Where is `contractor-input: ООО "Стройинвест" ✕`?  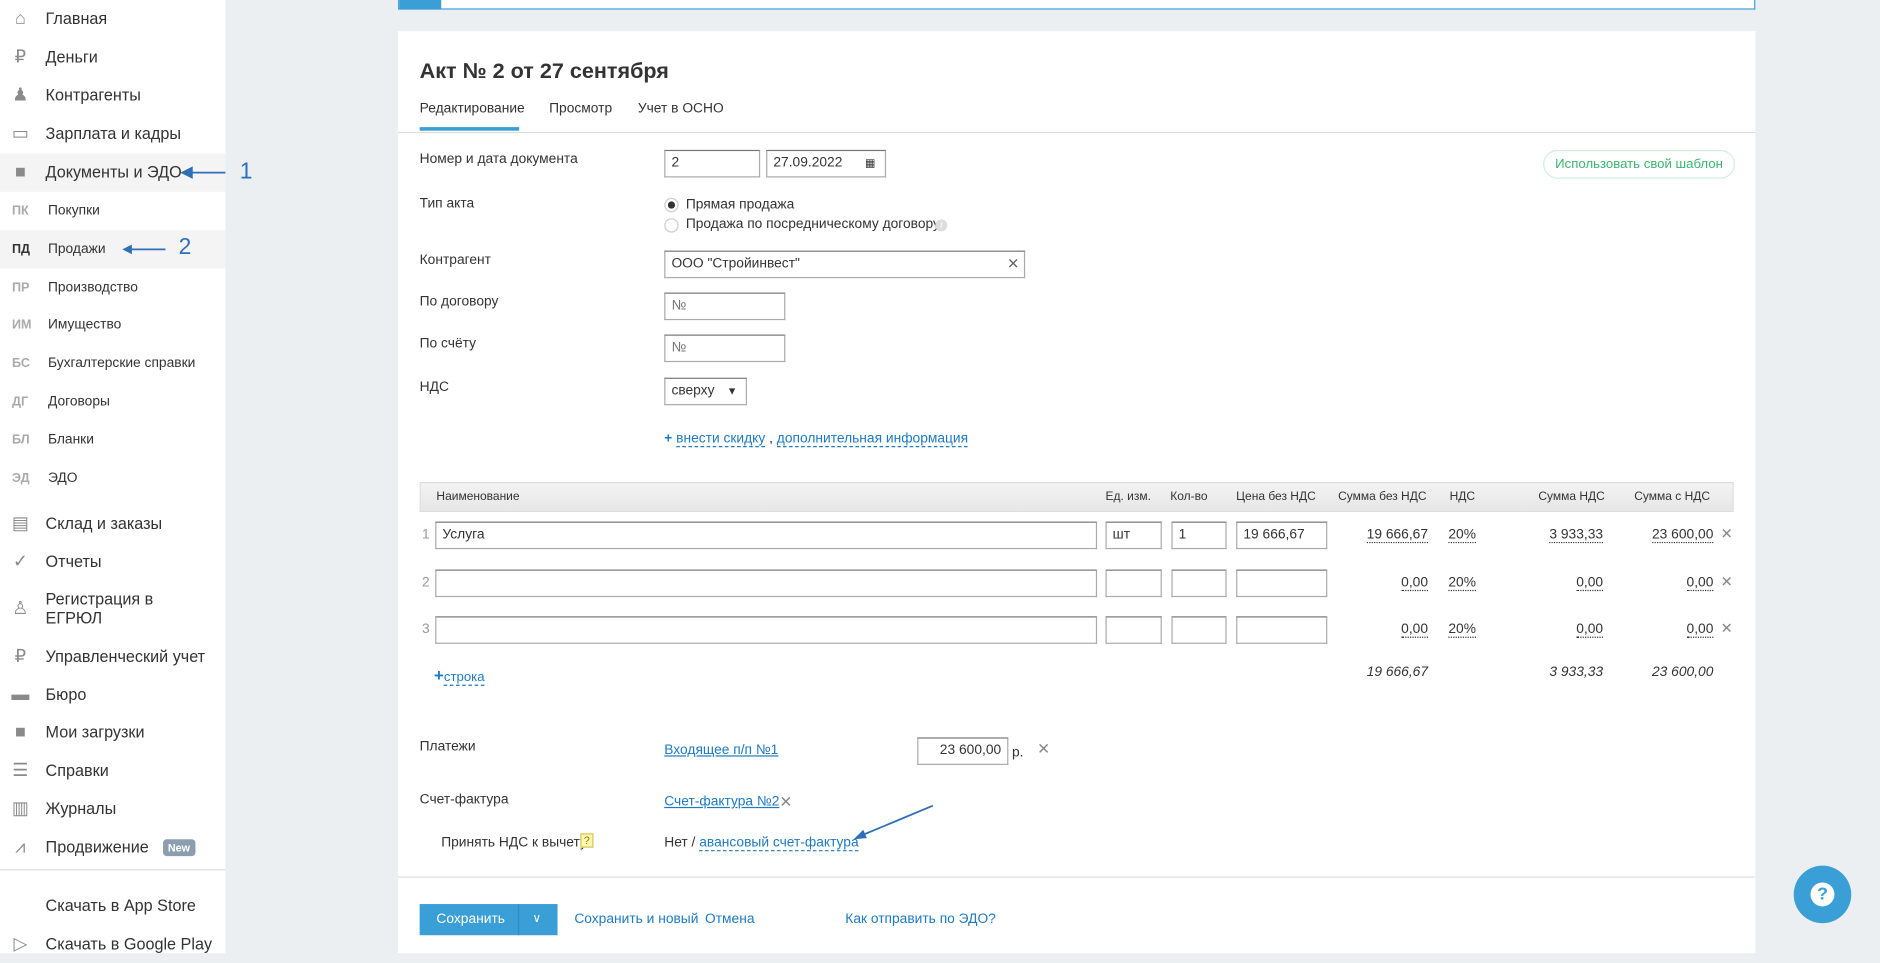 contractor-input: ООО "Стройинвест" ✕ is located at coordinates (845, 264).